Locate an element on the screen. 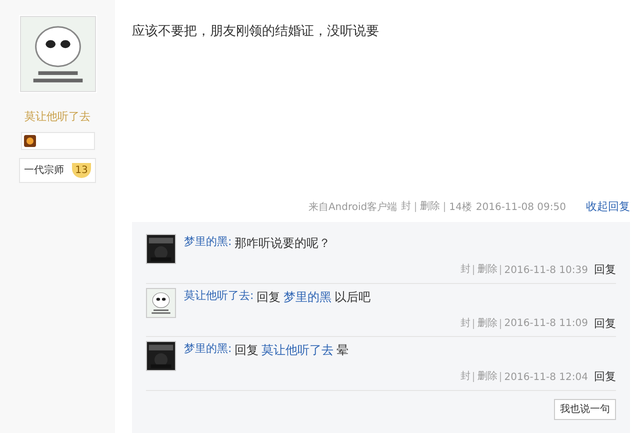  level-title: 一代宗师 is located at coordinates (44, 171).